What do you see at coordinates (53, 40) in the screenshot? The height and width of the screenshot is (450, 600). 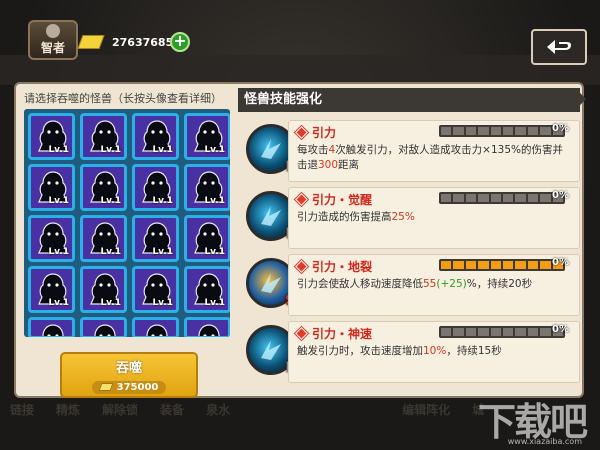 I see `avatar: 智者` at bounding box center [53, 40].